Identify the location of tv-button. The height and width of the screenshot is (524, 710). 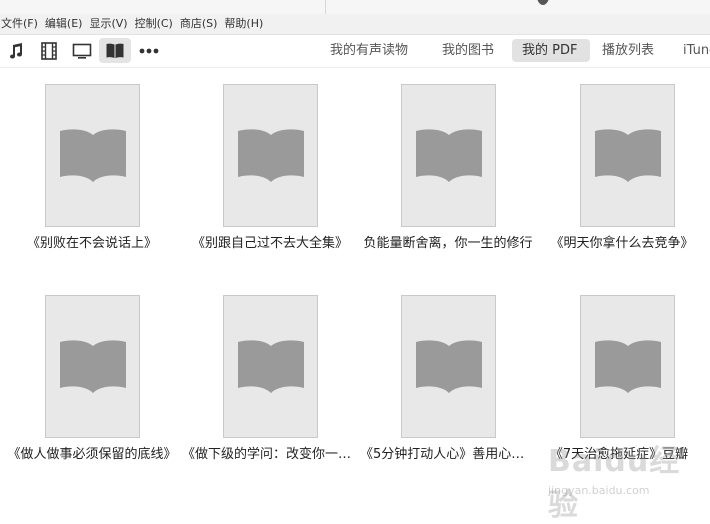
(82, 50).